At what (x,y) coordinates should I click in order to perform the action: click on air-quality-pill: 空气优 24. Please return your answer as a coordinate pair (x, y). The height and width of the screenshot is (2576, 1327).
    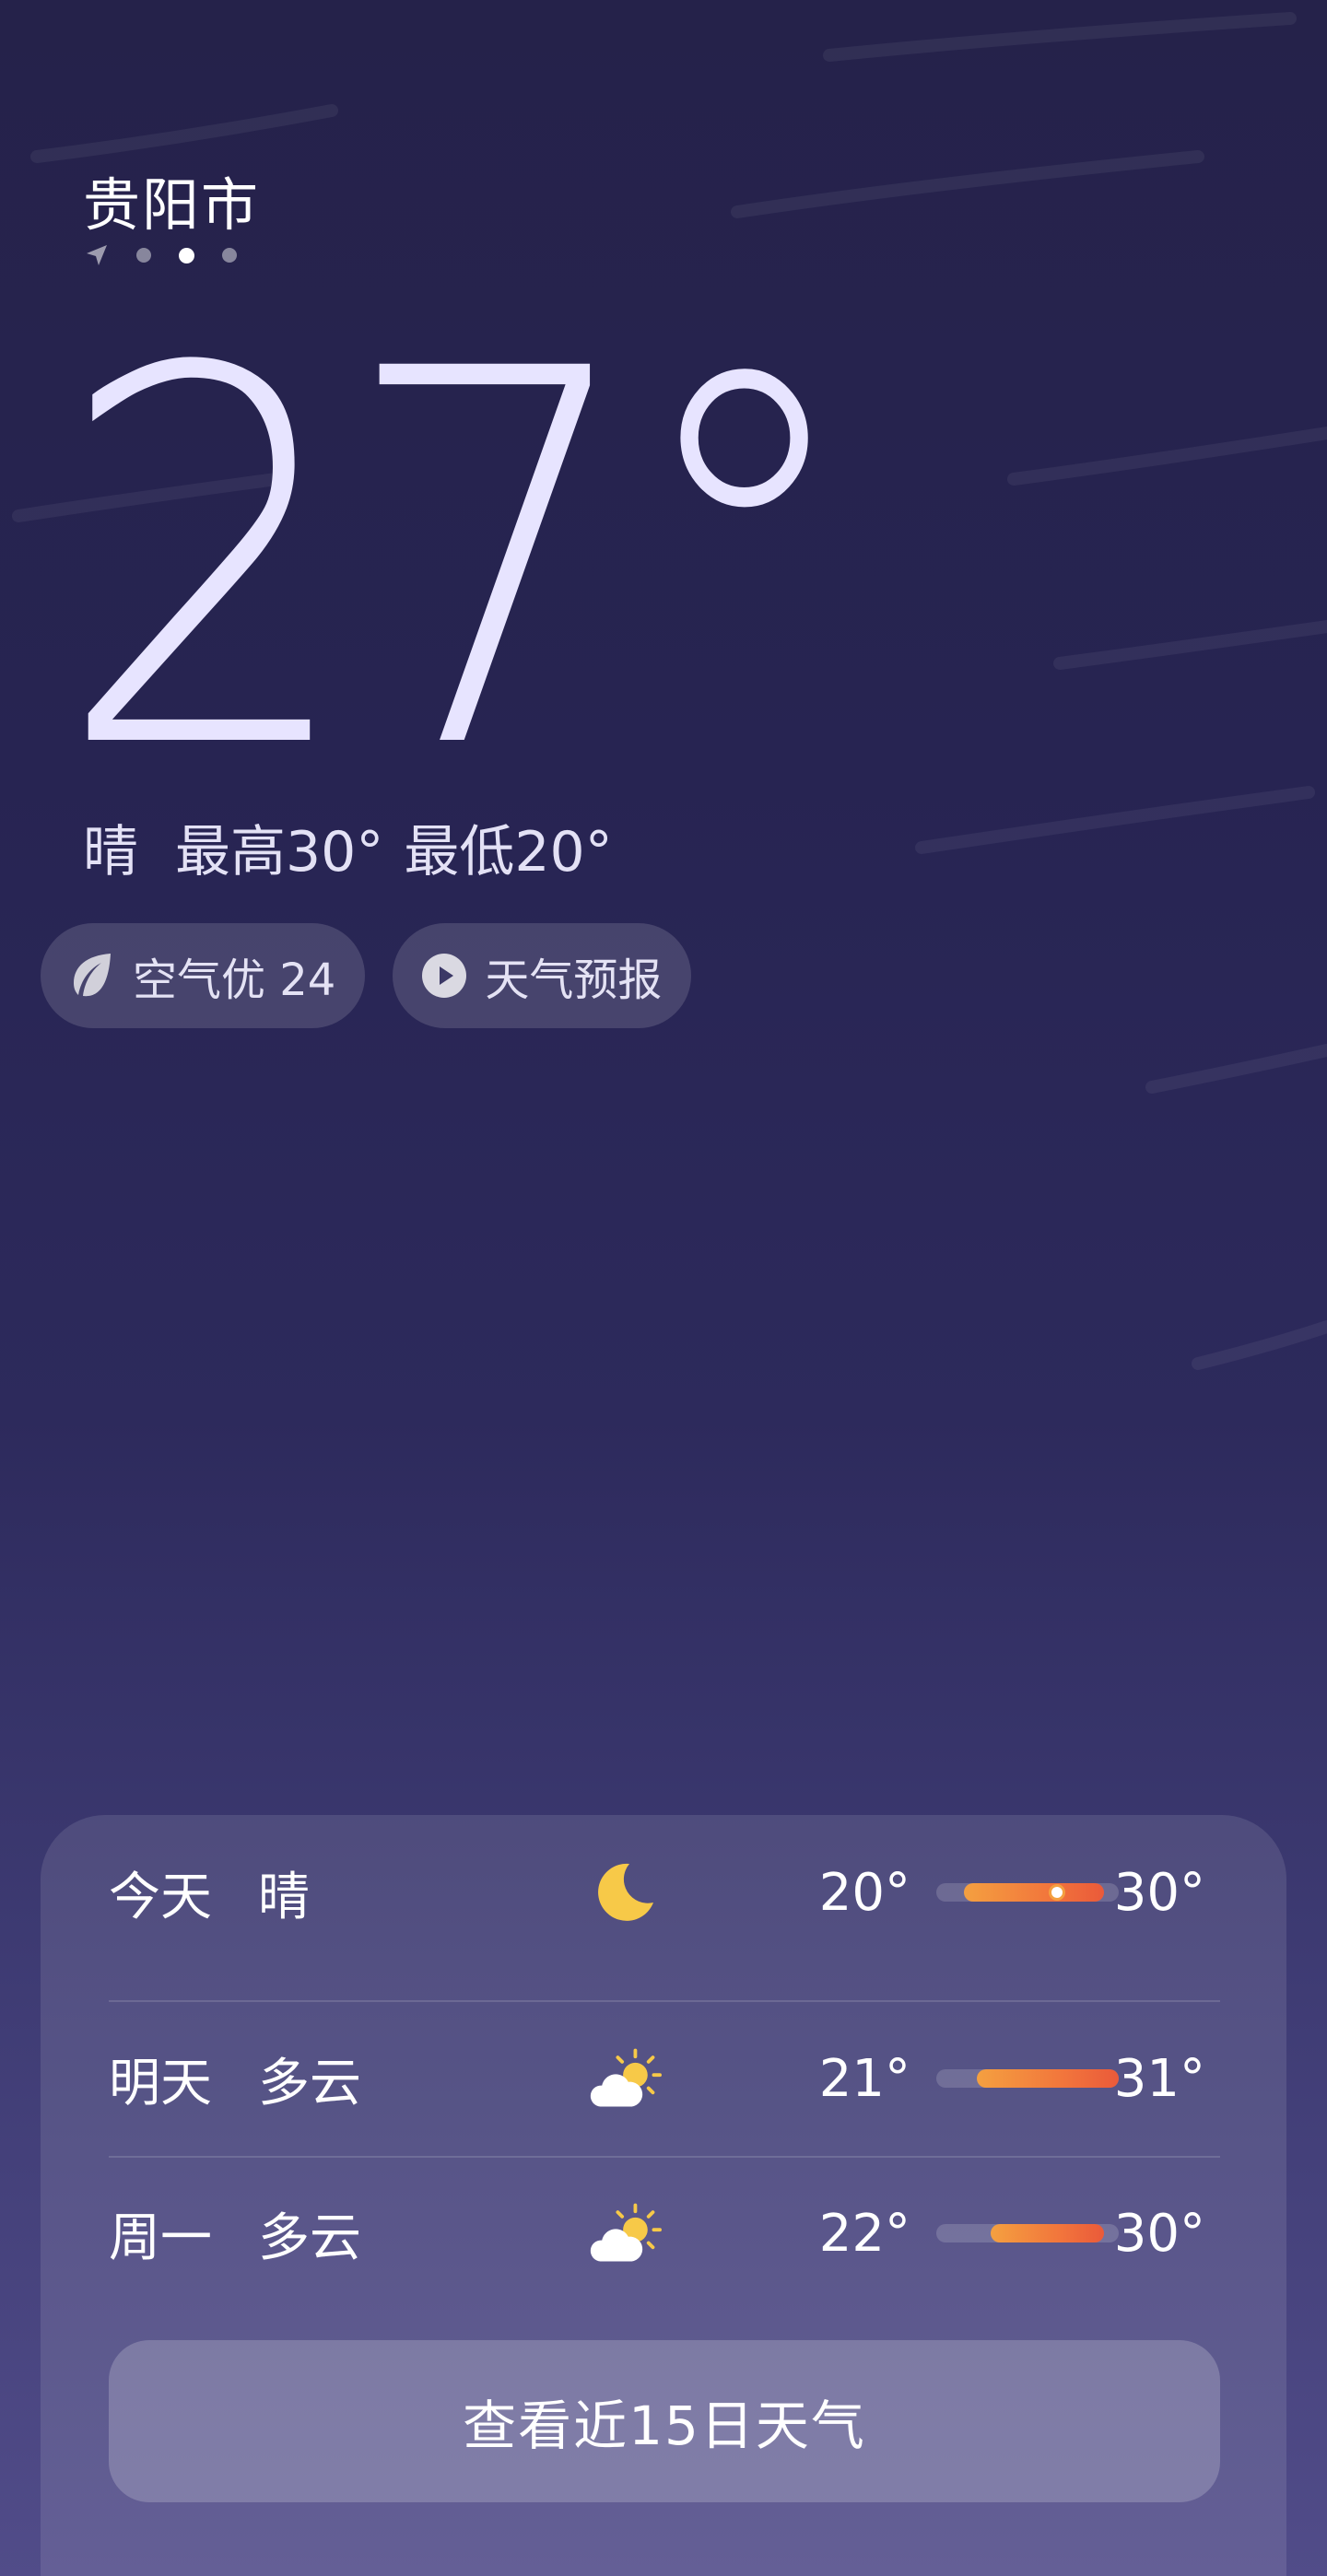
    Looking at the image, I should click on (203, 975).